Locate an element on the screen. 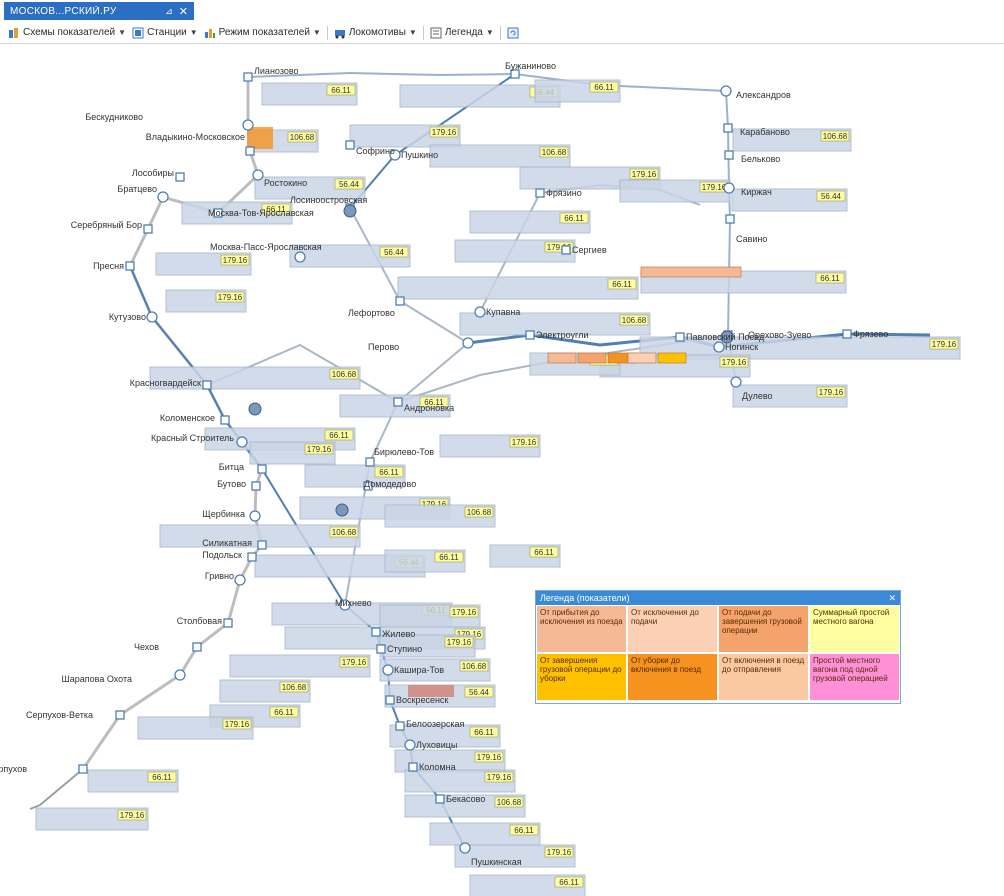 Image resolution: width=1004 pixels, height=896 pixels. legend-dropdown: Легенда ▼ is located at coordinates (462, 33).